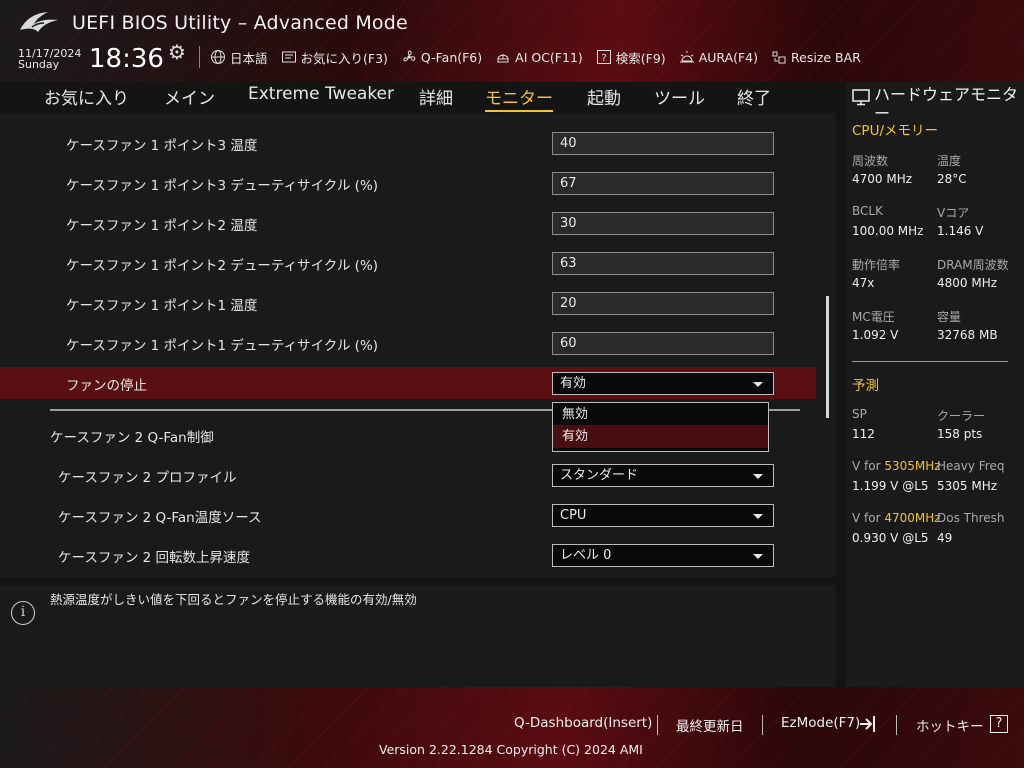 Image resolution: width=1024 pixels, height=768 pixels. What do you see at coordinates (827, 357) in the screenshot?
I see `scrollbar` at bounding box center [827, 357].